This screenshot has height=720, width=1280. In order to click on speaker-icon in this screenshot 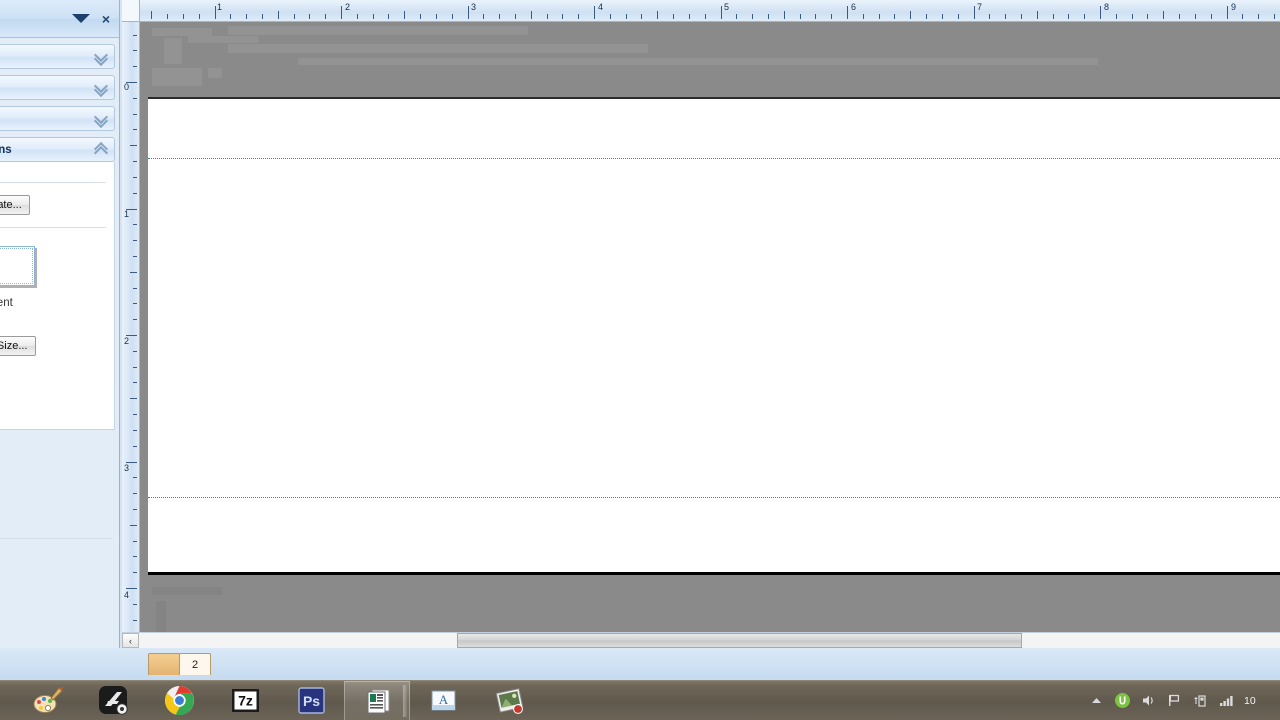, I will do `click(1148, 700)`.